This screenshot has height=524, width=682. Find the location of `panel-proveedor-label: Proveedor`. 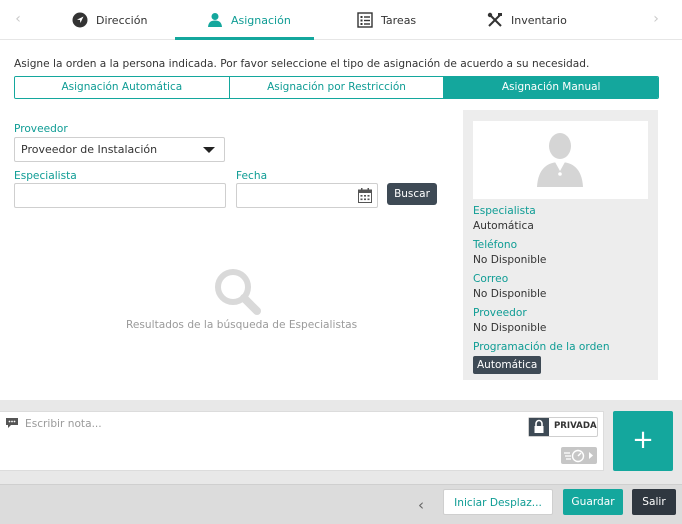

panel-proveedor-label: Proveedor is located at coordinates (500, 313).